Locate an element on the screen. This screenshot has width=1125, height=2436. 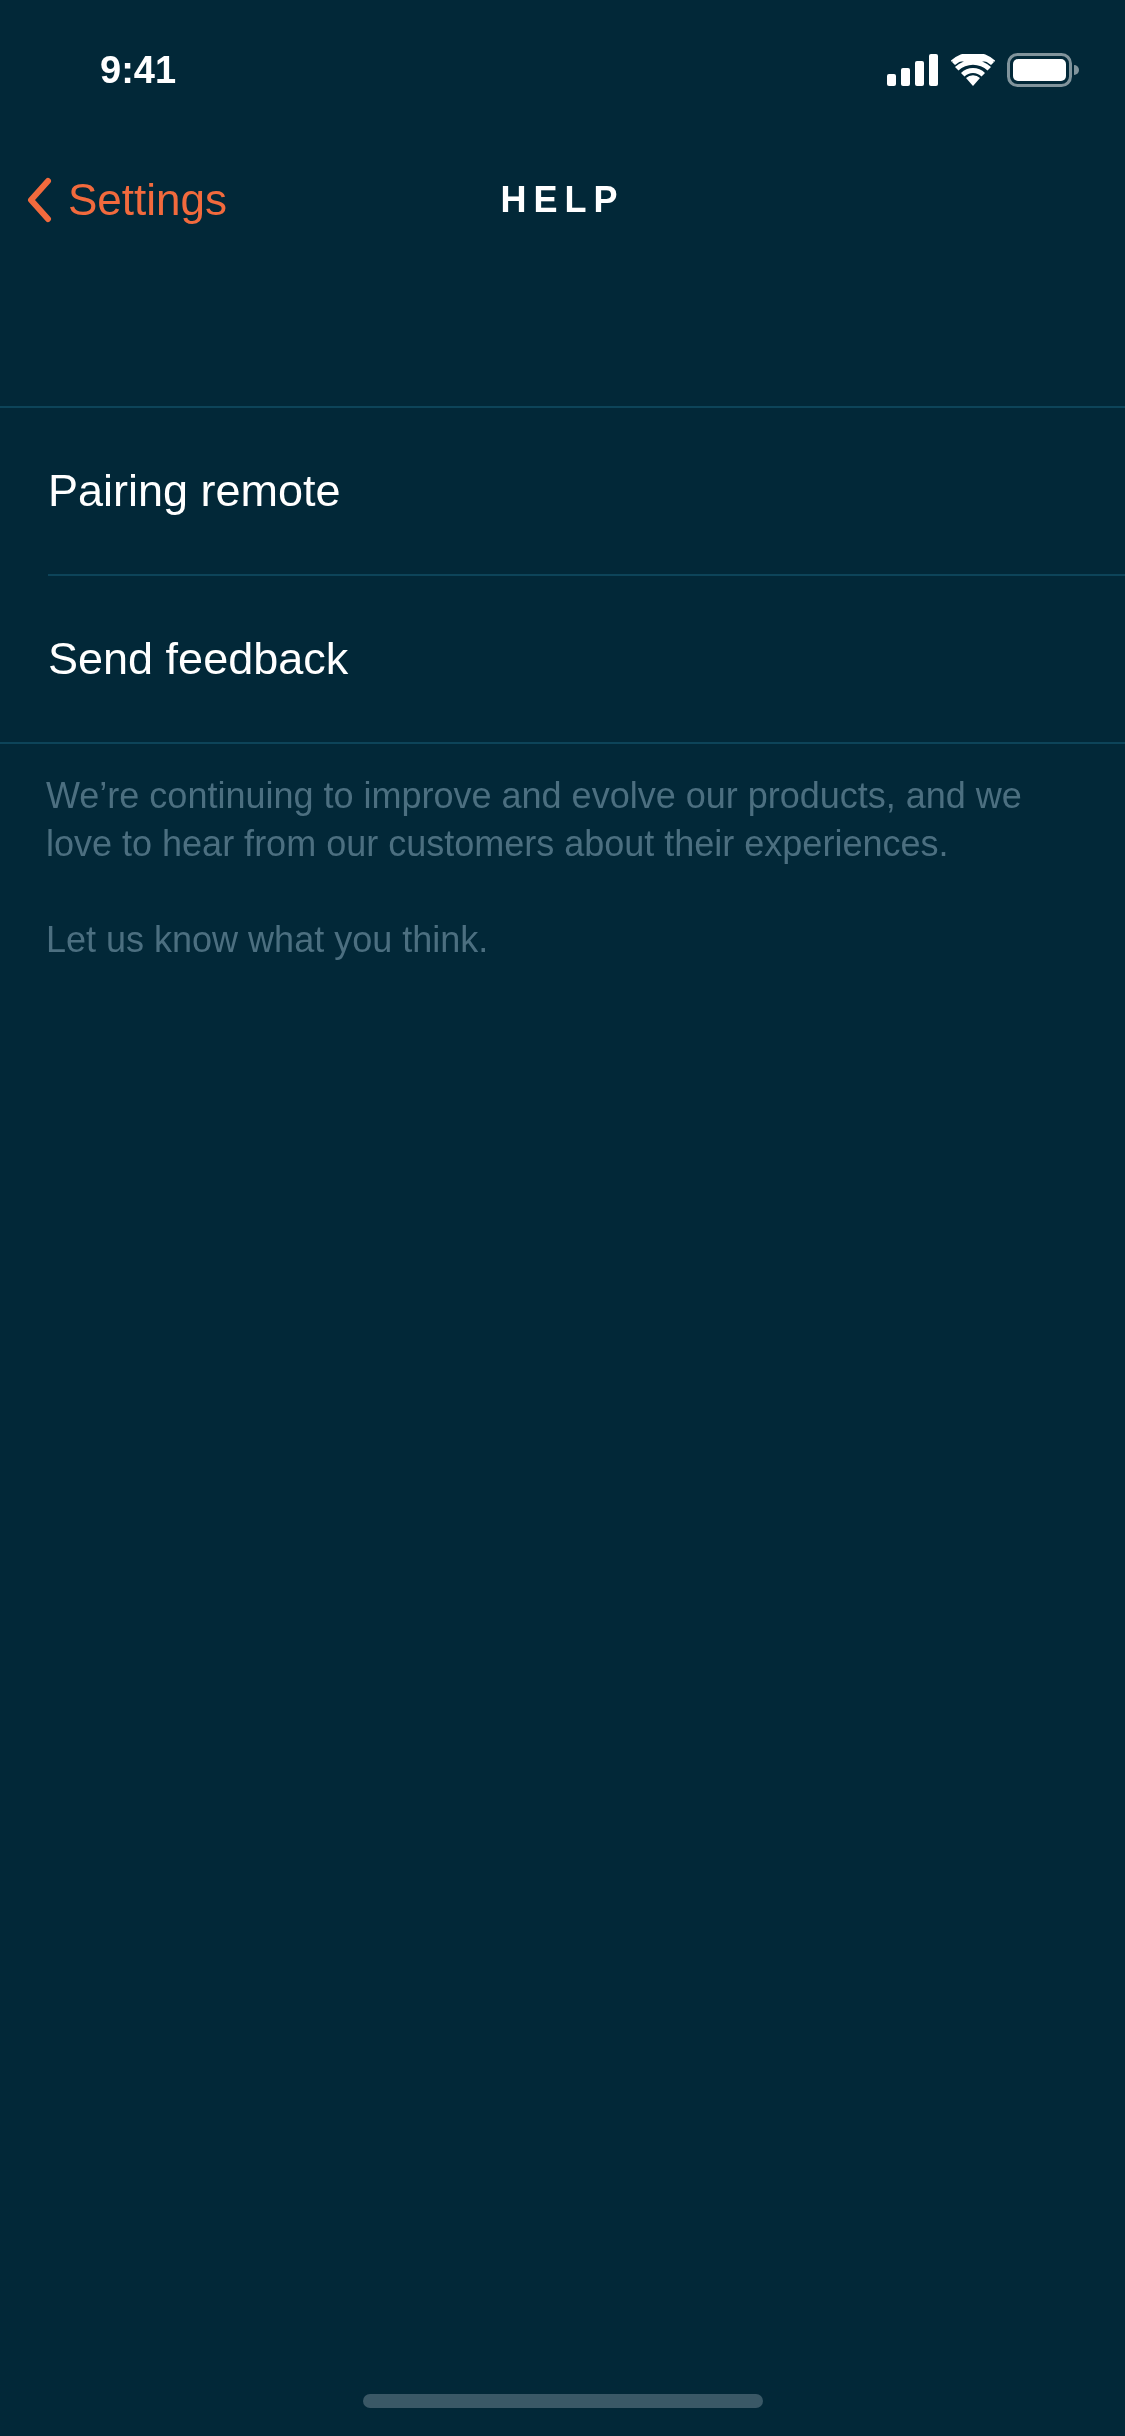
back-button: Settings is located at coordinates (113, 200).